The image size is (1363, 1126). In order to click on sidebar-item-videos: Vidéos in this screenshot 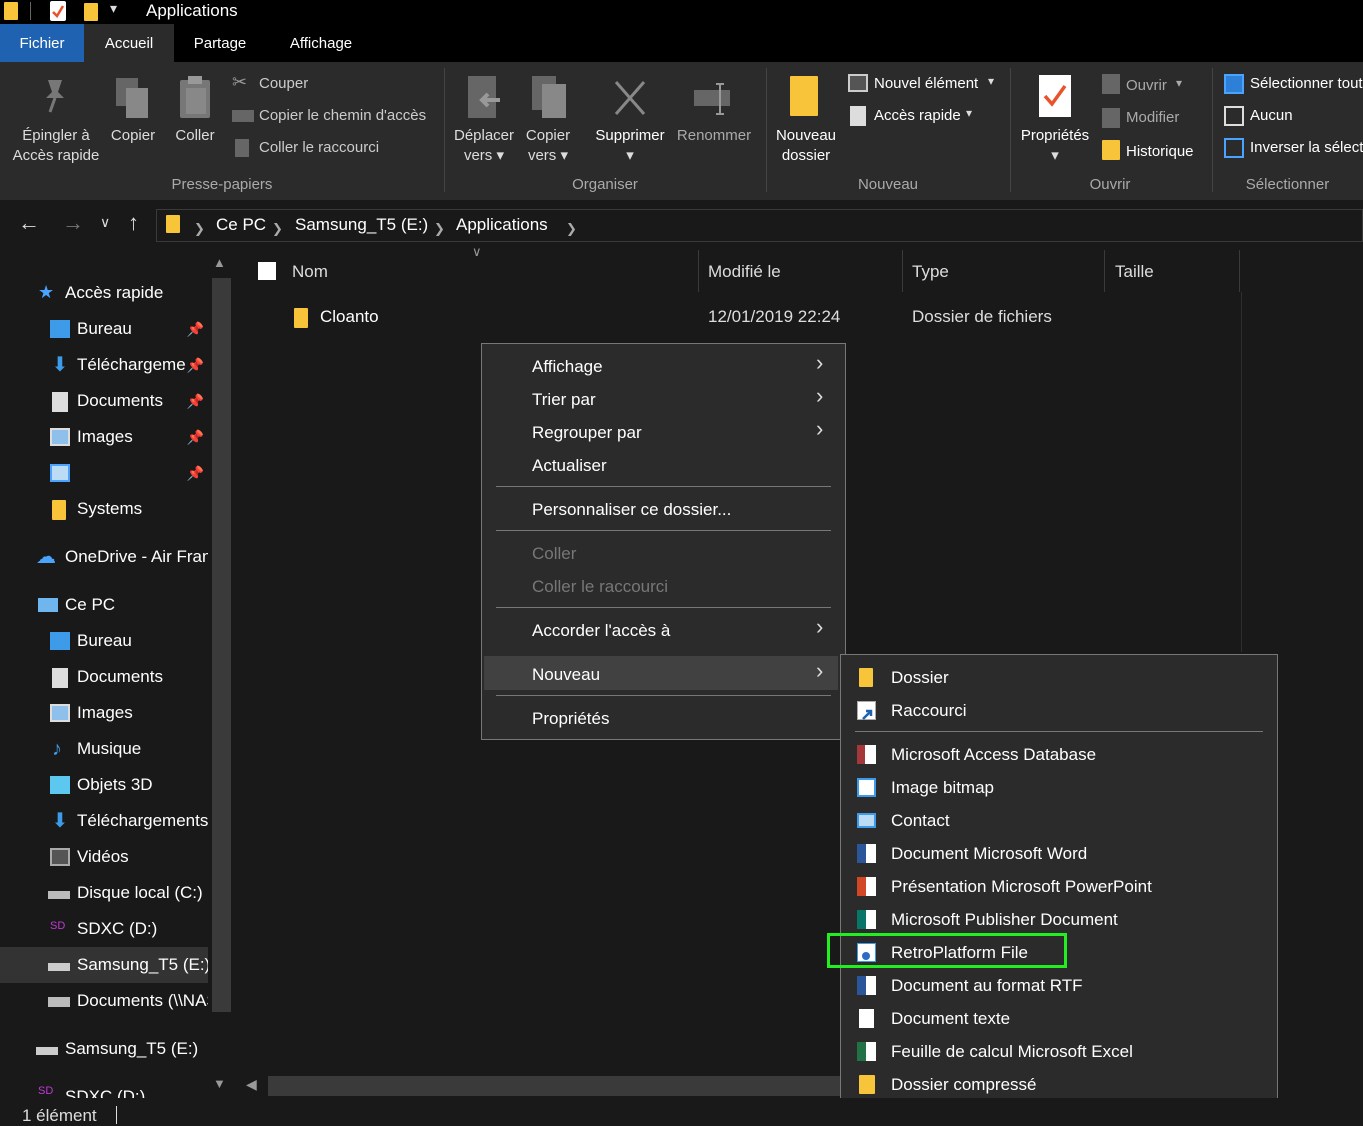, I will do `click(104, 857)`.